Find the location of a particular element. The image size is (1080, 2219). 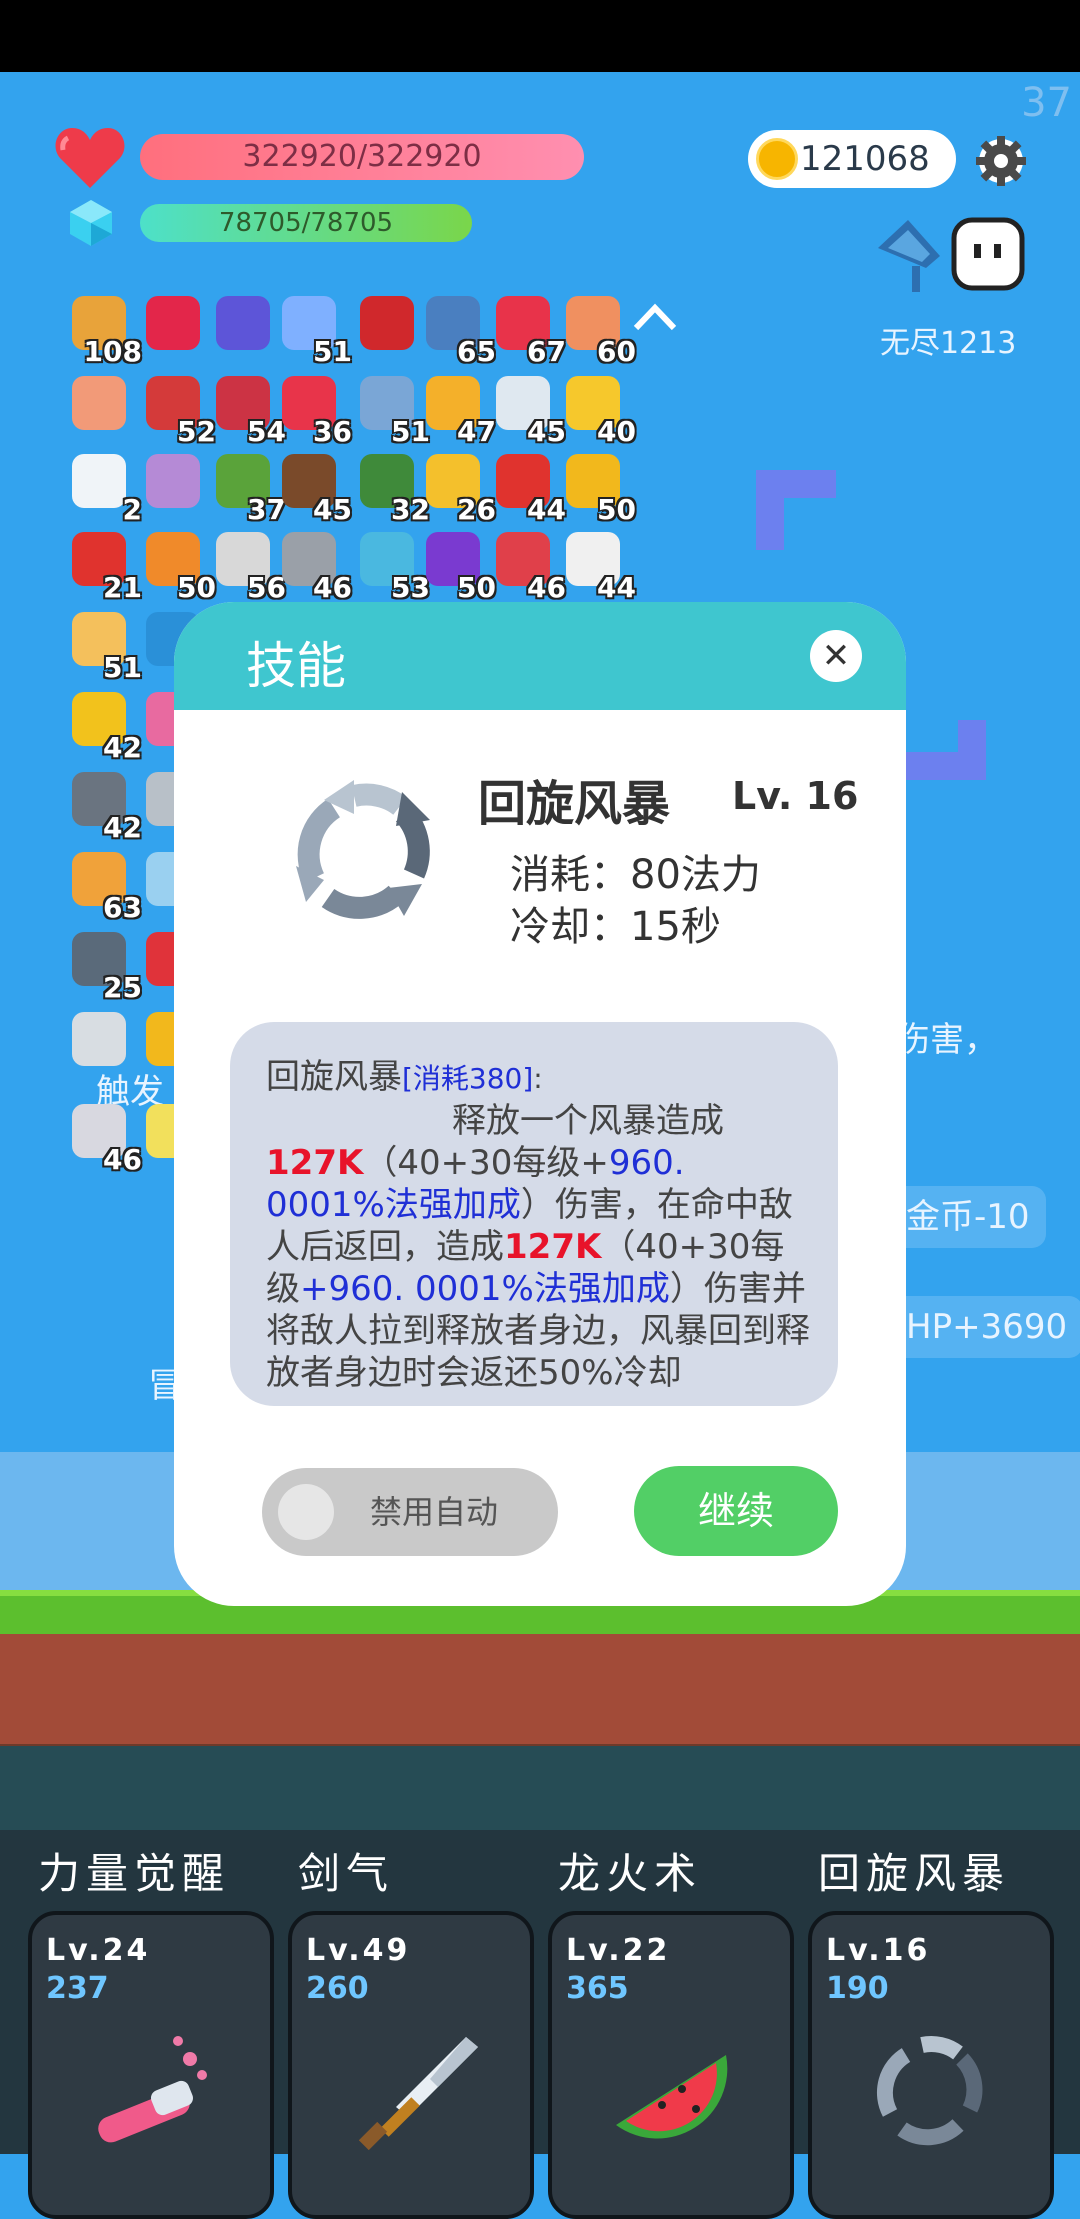

close-button: ✕ is located at coordinates (836, 656).